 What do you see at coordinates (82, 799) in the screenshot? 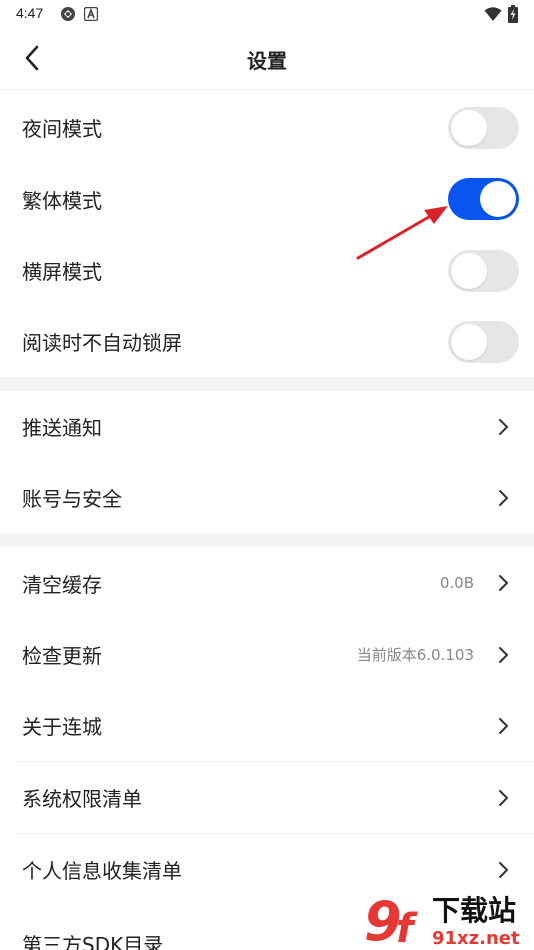
I see `setting-label: 系统权限清单` at bounding box center [82, 799].